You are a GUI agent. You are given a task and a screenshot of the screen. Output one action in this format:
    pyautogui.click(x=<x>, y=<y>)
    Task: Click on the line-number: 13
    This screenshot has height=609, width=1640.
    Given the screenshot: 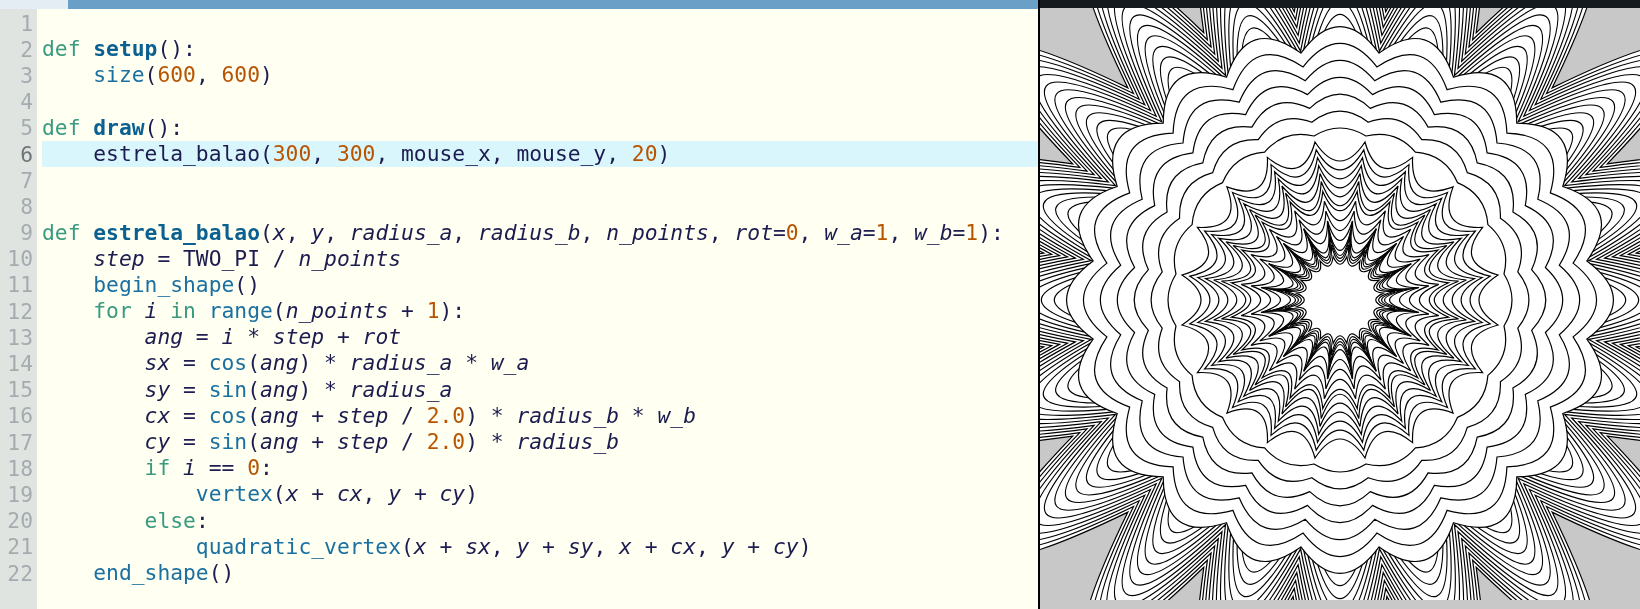 What is the action you would take?
    pyautogui.click(x=19, y=337)
    